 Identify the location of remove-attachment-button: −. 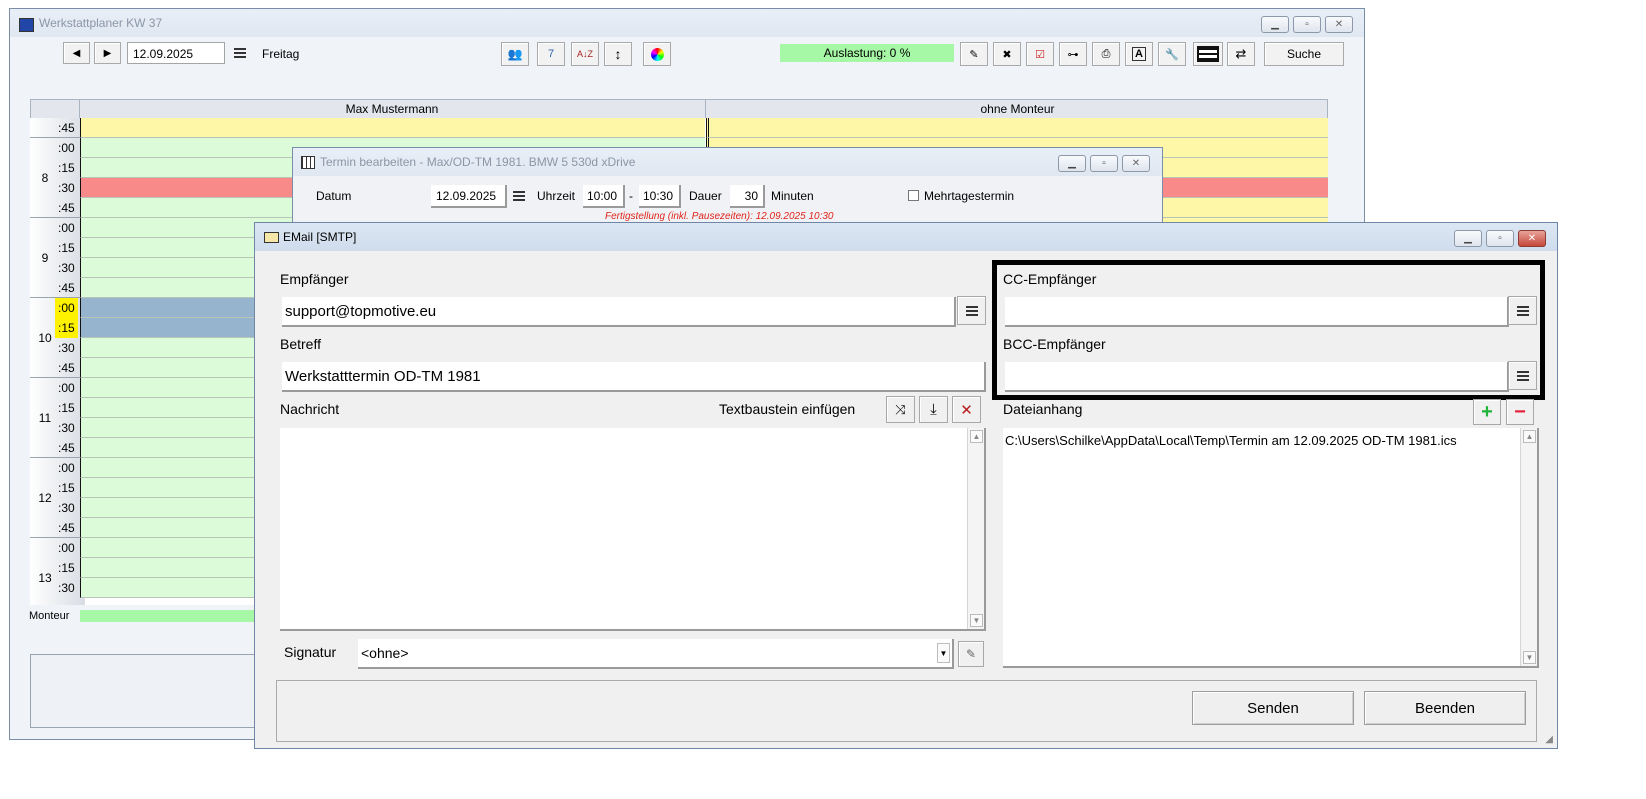
(1520, 412).